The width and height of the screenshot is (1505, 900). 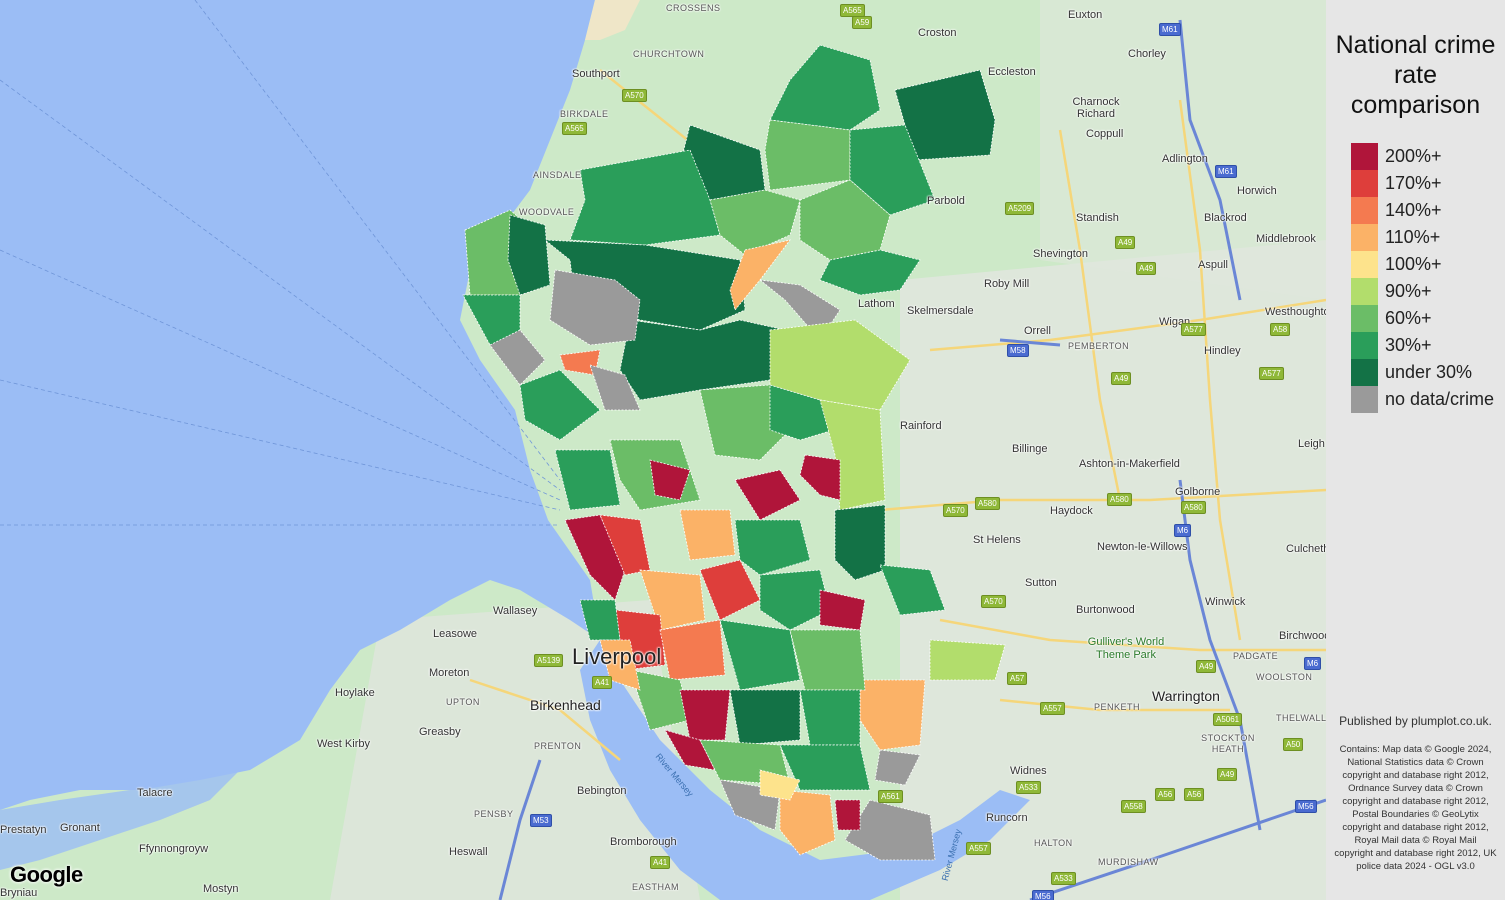 What do you see at coordinates (602, 791) in the screenshot?
I see `place-label: Bebington` at bounding box center [602, 791].